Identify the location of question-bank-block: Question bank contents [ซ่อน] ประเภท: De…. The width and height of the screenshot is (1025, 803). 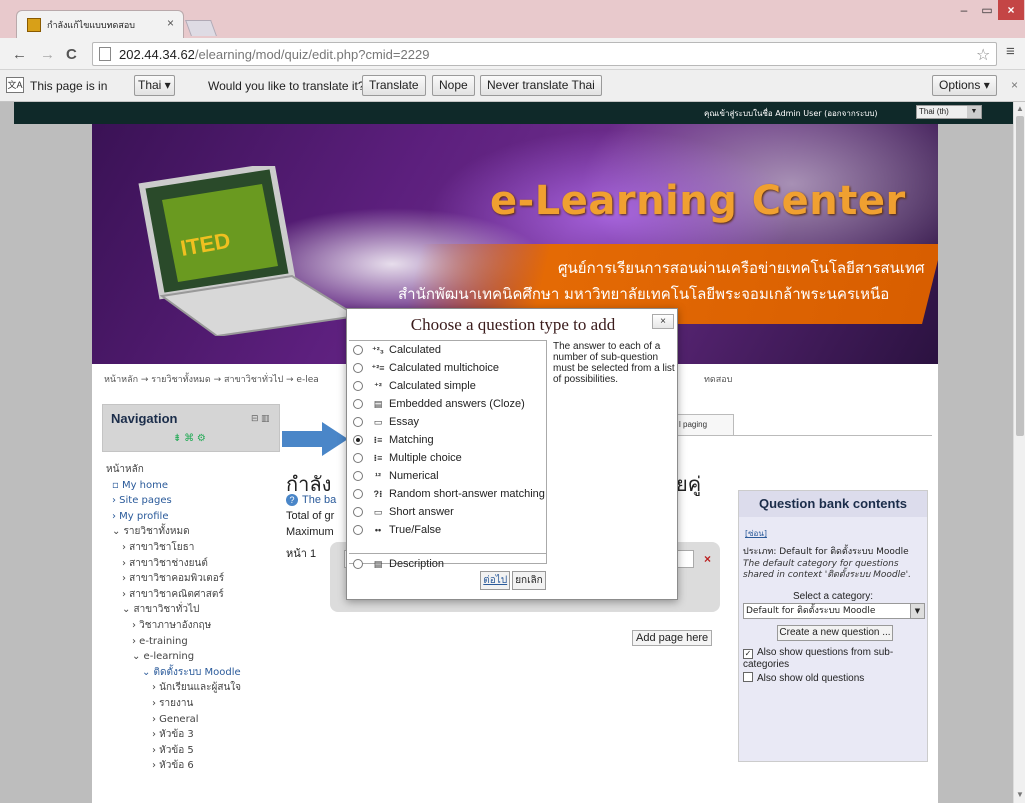
(833, 626).